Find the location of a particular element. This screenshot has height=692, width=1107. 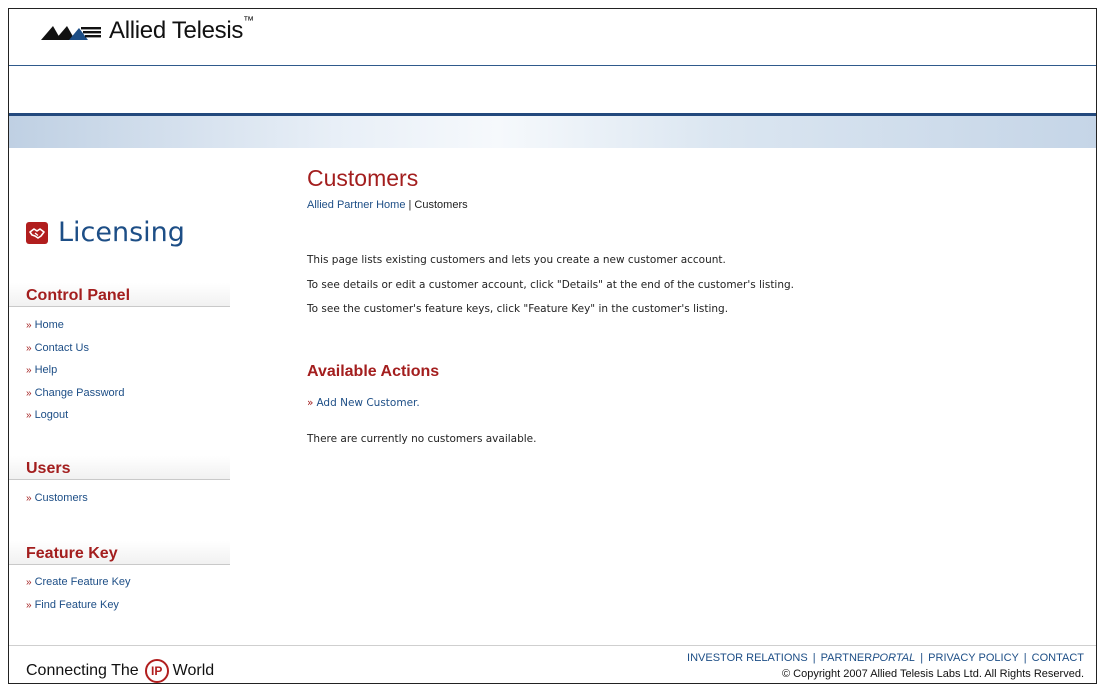

control-panel-heading: Control Panel is located at coordinates (119, 295).